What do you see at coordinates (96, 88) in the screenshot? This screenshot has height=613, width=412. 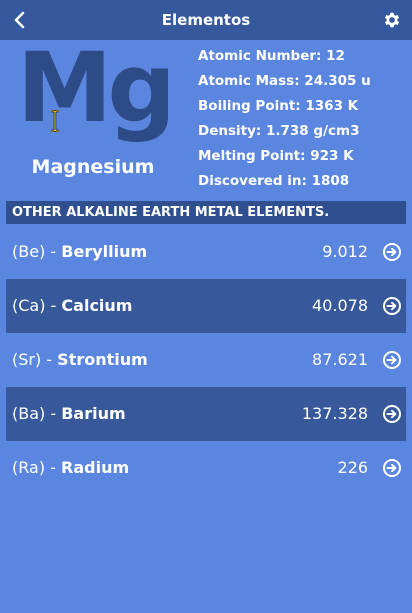 I see `element-symbol: Mg` at bounding box center [96, 88].